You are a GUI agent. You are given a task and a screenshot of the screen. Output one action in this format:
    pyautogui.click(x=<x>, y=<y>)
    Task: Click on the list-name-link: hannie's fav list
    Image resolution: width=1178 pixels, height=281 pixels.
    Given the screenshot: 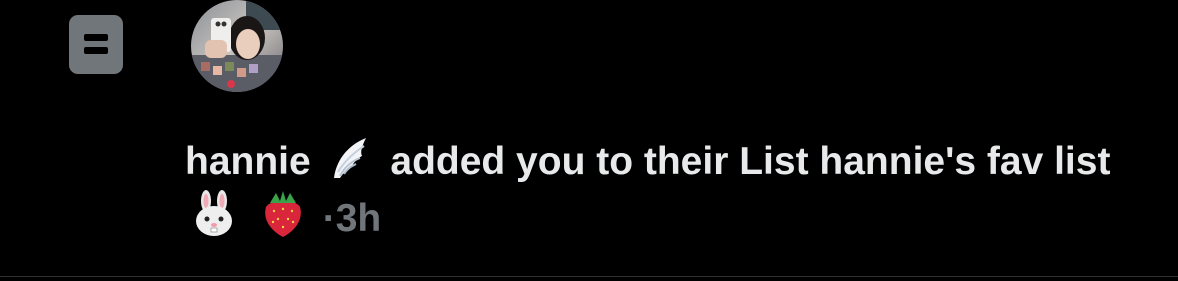 What is the action you would take?
    pyautogui.click(x=964, y=161)
    